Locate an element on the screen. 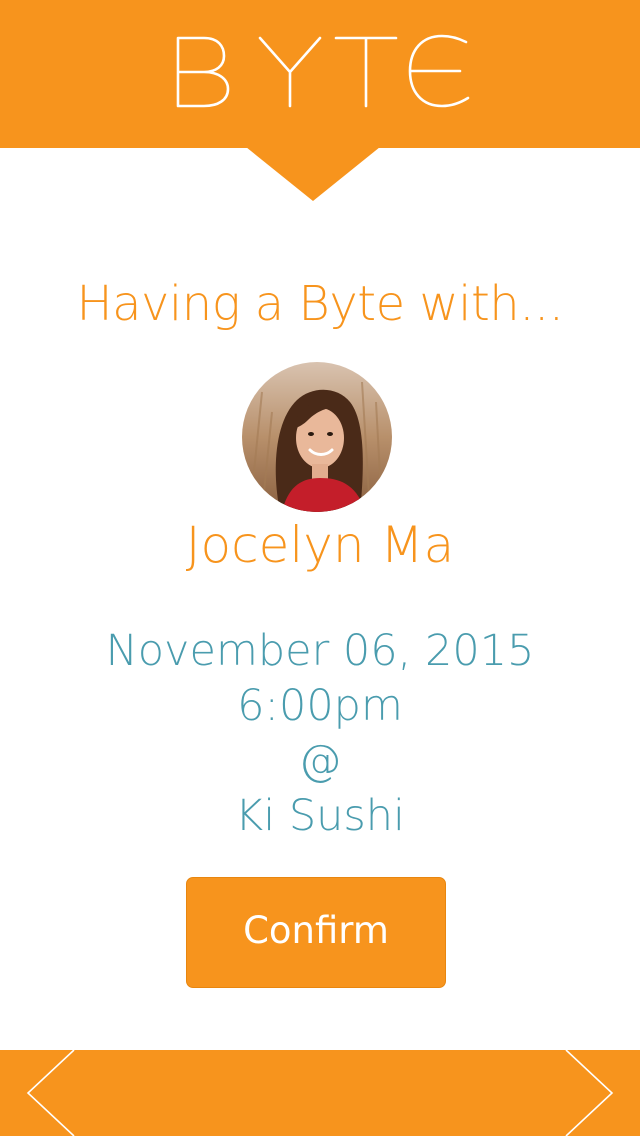  at-symbol: @ is located at coordinates (320, 761).